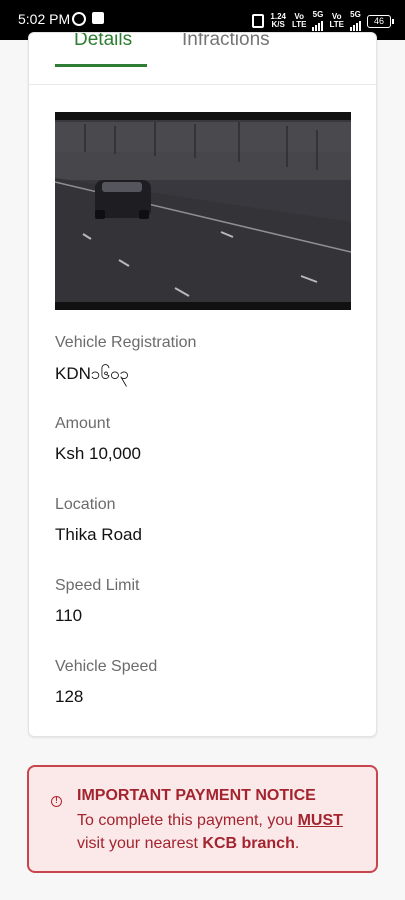  I want to click on vehicle-speed-label: Vehicle Speed, so click(106, 666).